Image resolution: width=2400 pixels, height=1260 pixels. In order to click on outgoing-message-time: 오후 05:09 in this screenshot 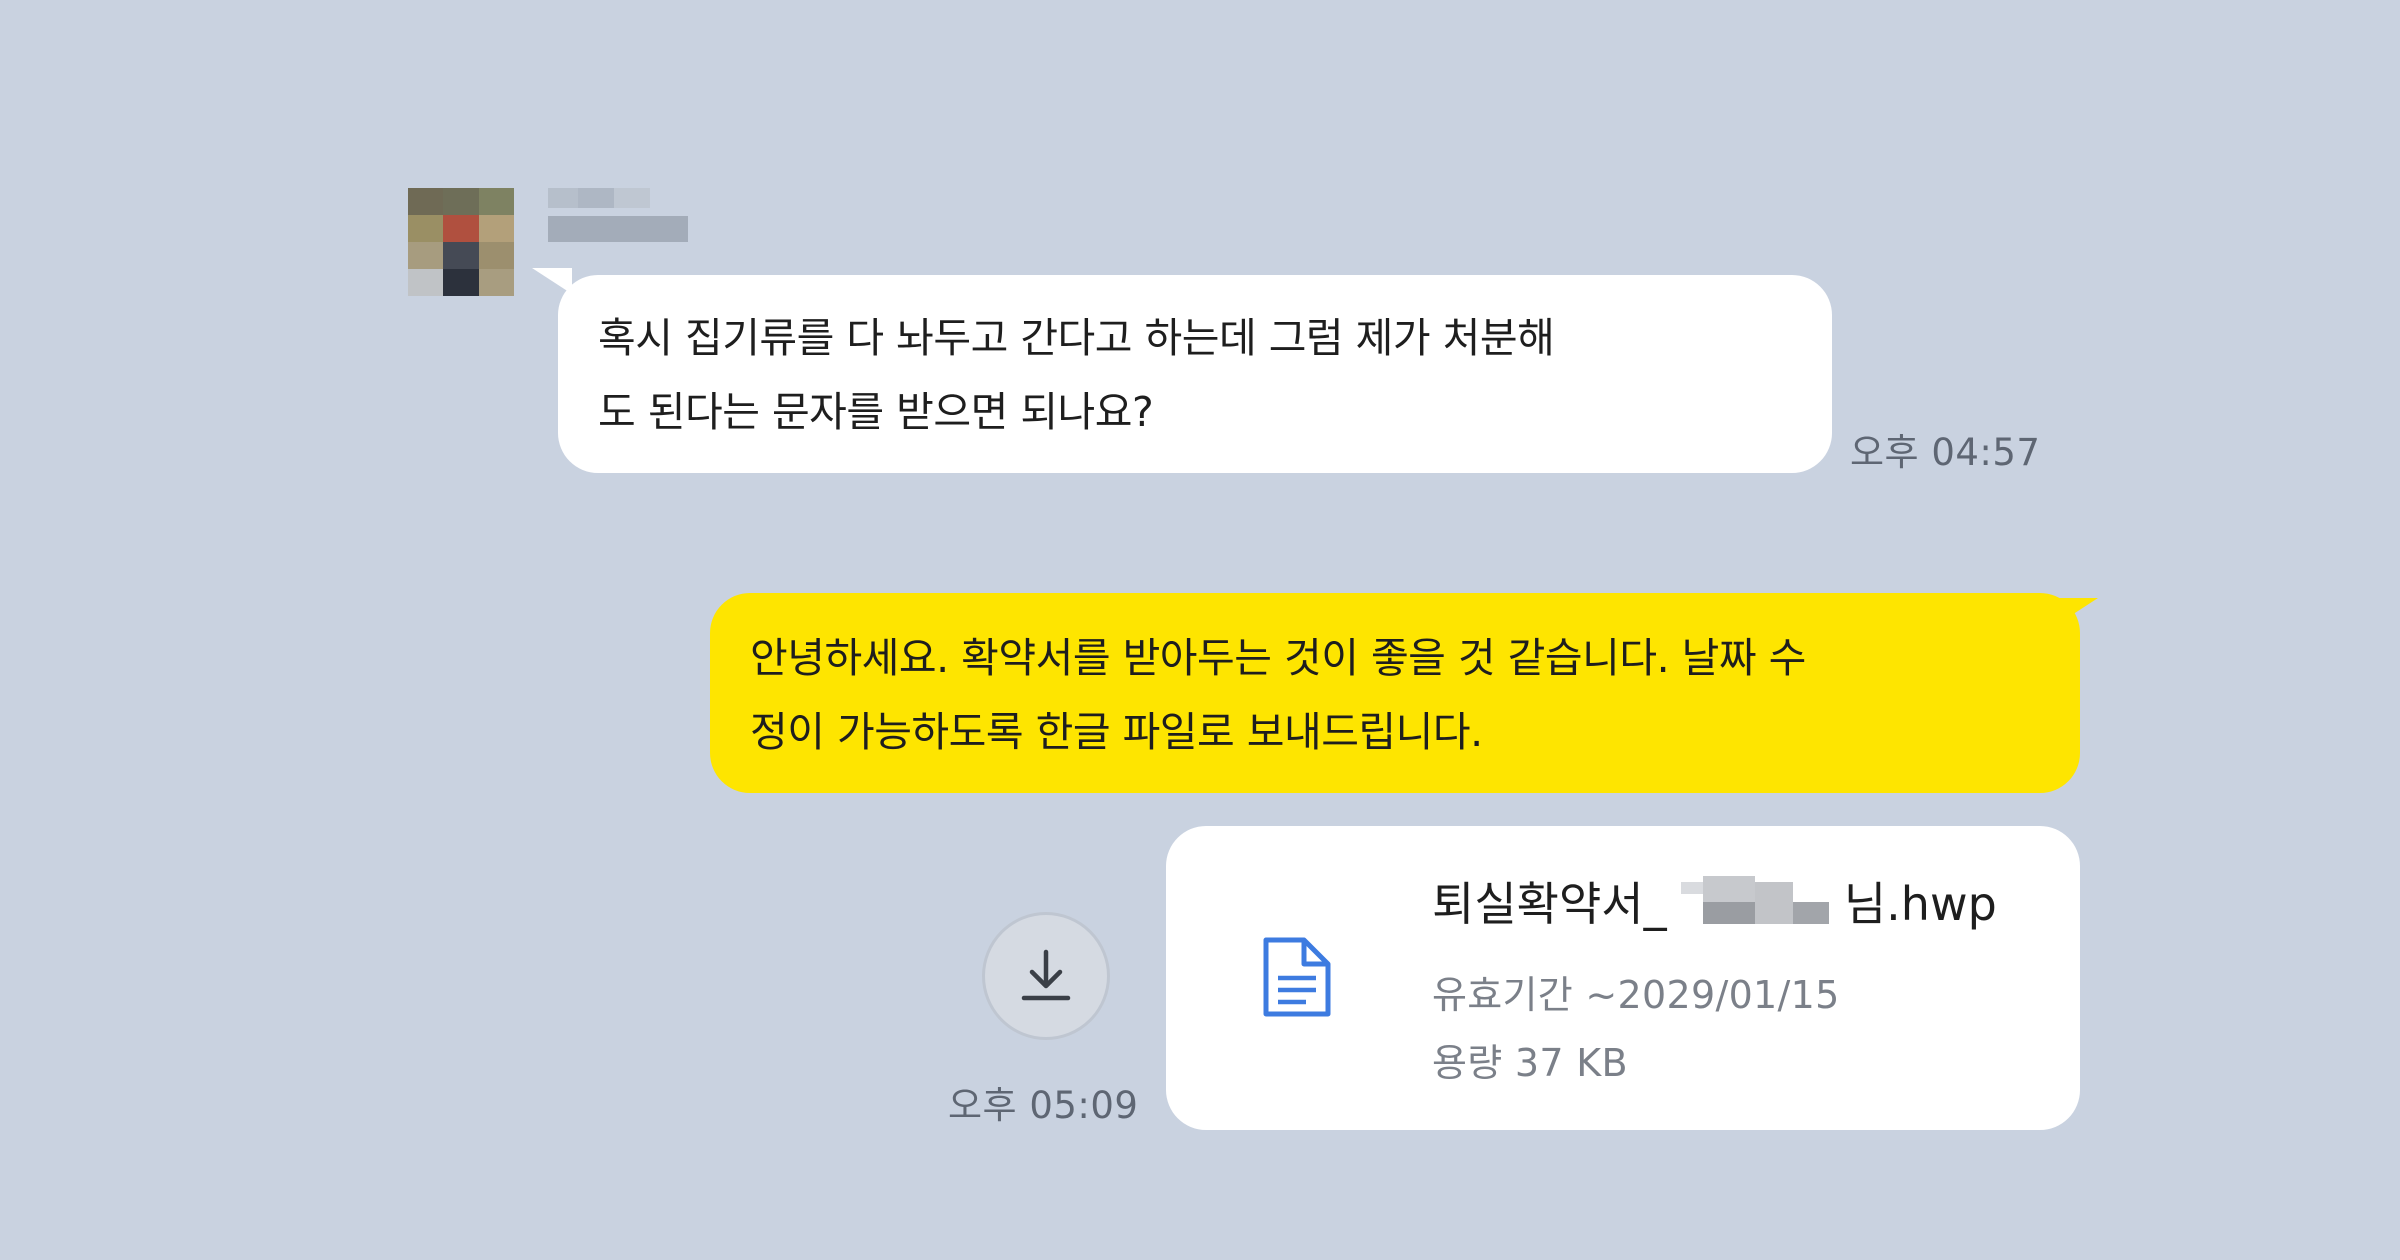, I will do `click(1043, 1105)`.